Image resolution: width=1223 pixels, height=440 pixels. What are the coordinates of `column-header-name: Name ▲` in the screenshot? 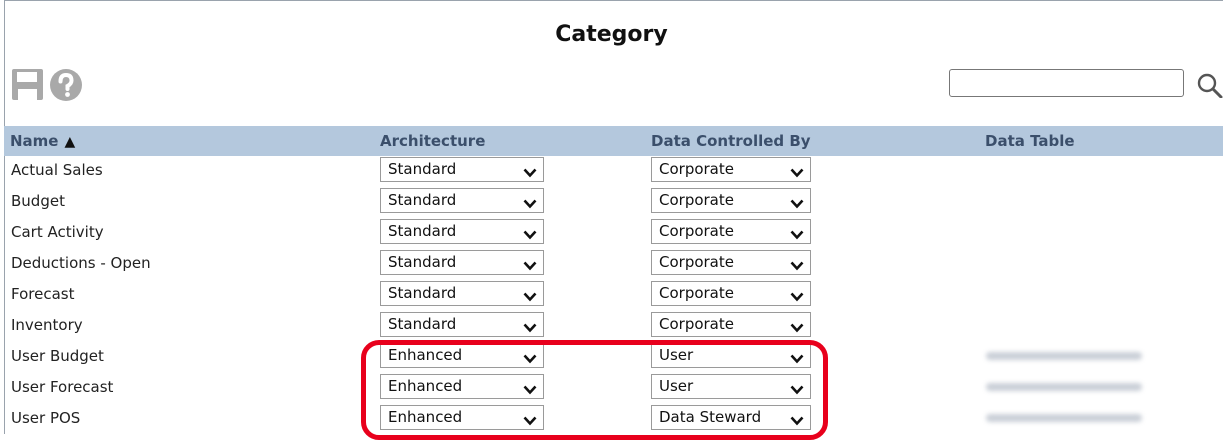 It's located at (42, 141).